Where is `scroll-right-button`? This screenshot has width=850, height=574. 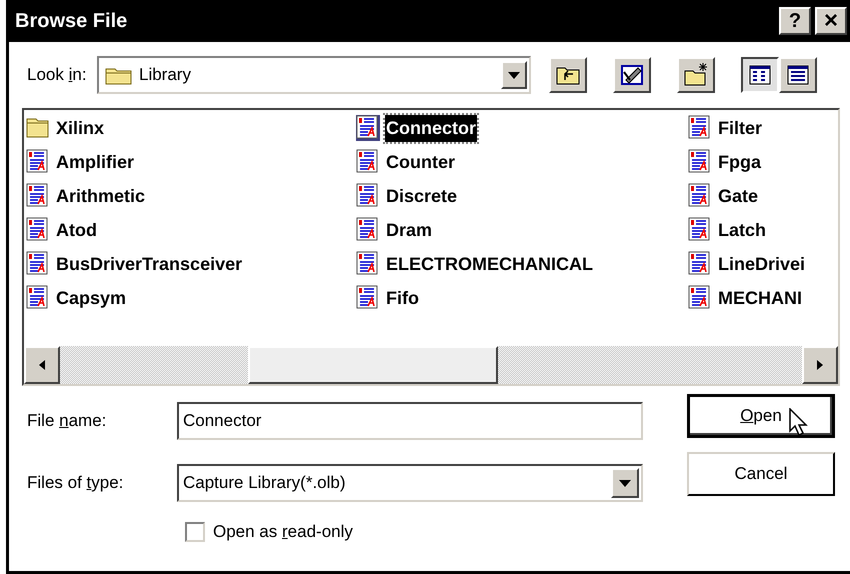
scroll-right-button is located at coordinates (820, 365).